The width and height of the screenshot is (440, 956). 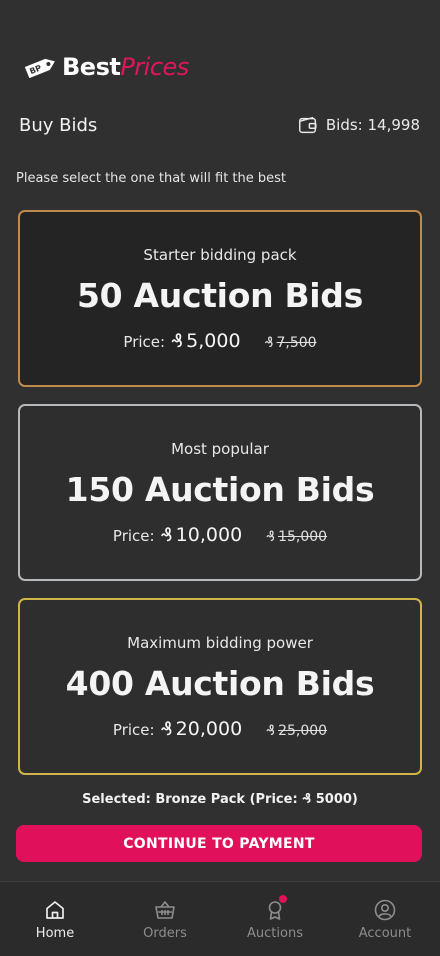 What do you see at coordinates (275, 933) in the screenshot?
I see `nav-label-auctions: Auctions` at bounding box center [275, 933].